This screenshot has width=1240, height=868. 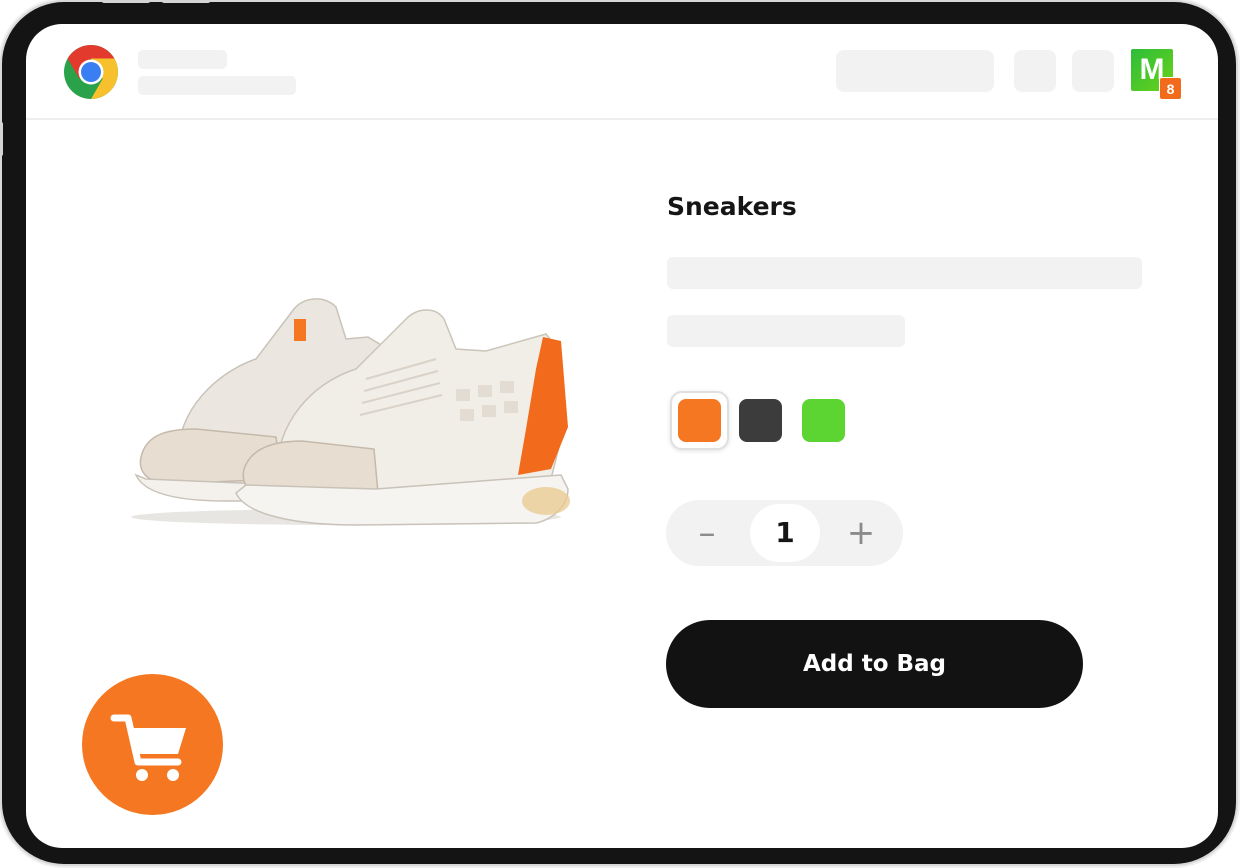 What do you see at coordinates (350, 412) in the screenshot?
I see `sneakers-image` at bounding box center [350, 412].